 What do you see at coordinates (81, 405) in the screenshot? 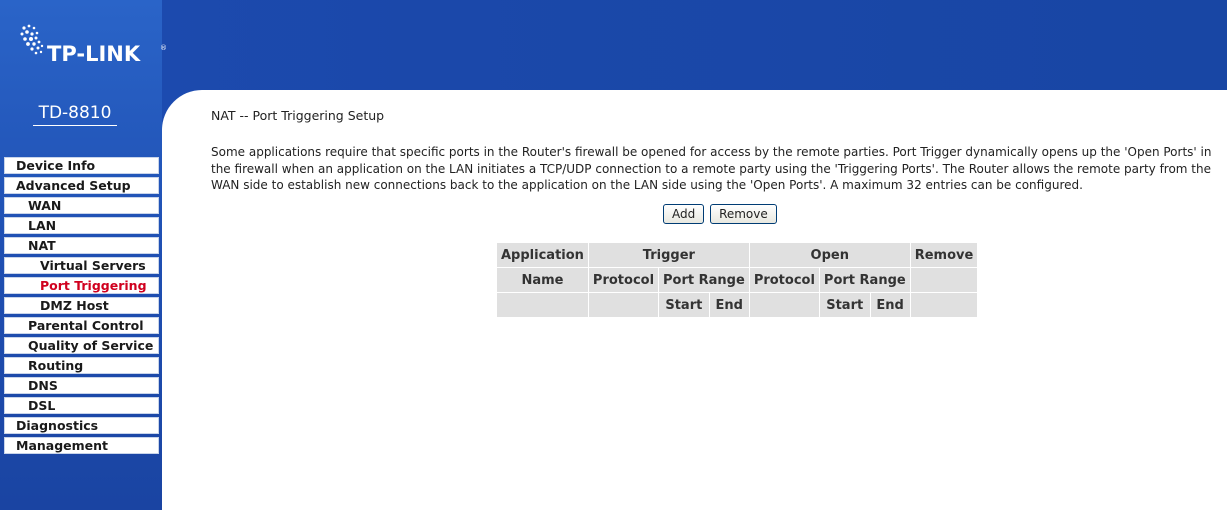
I see `sidebar-item-dsl: DSL` at bounding box center [81, 405].